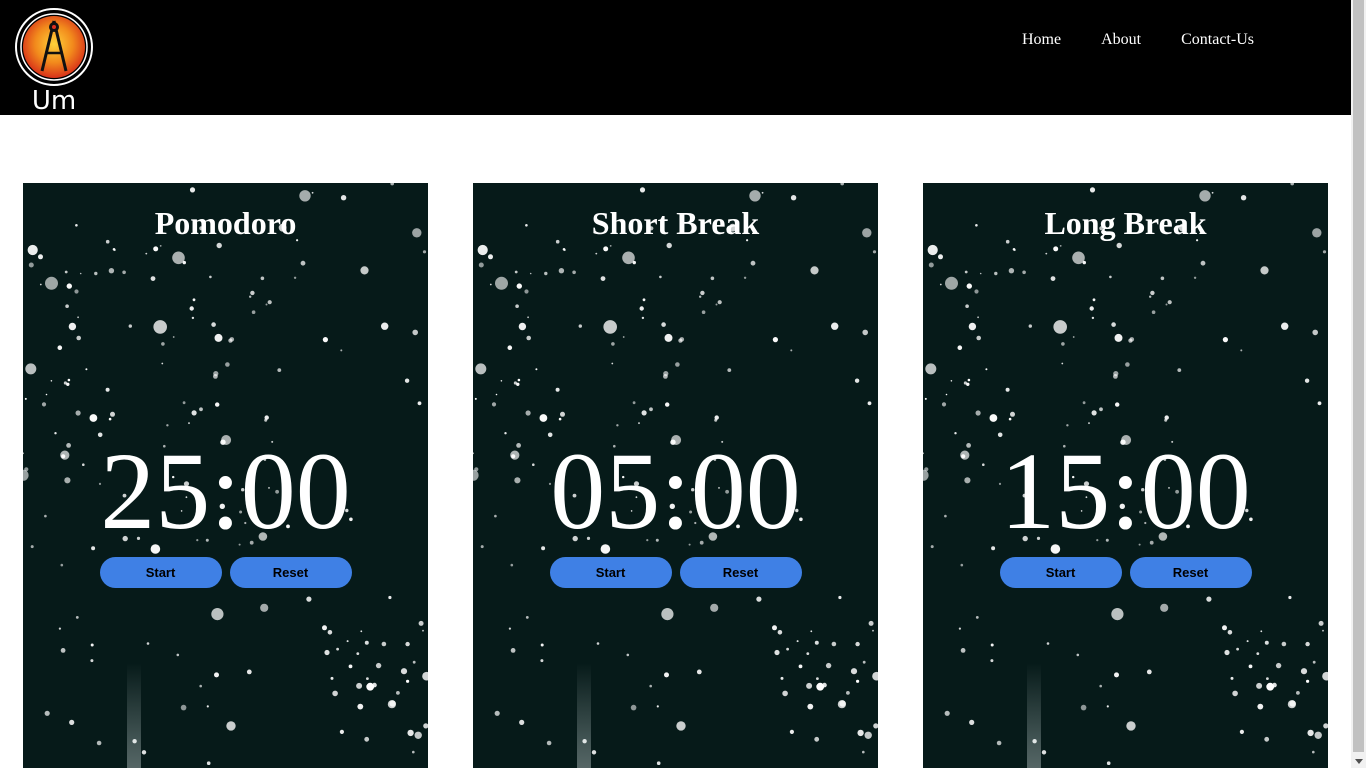 This screenshot has height=768, width=1366. What do you see at coordinates (1041, 40) in the screenshot?
I see `nav-home-link: Home` at bounding box center [1041, 40].